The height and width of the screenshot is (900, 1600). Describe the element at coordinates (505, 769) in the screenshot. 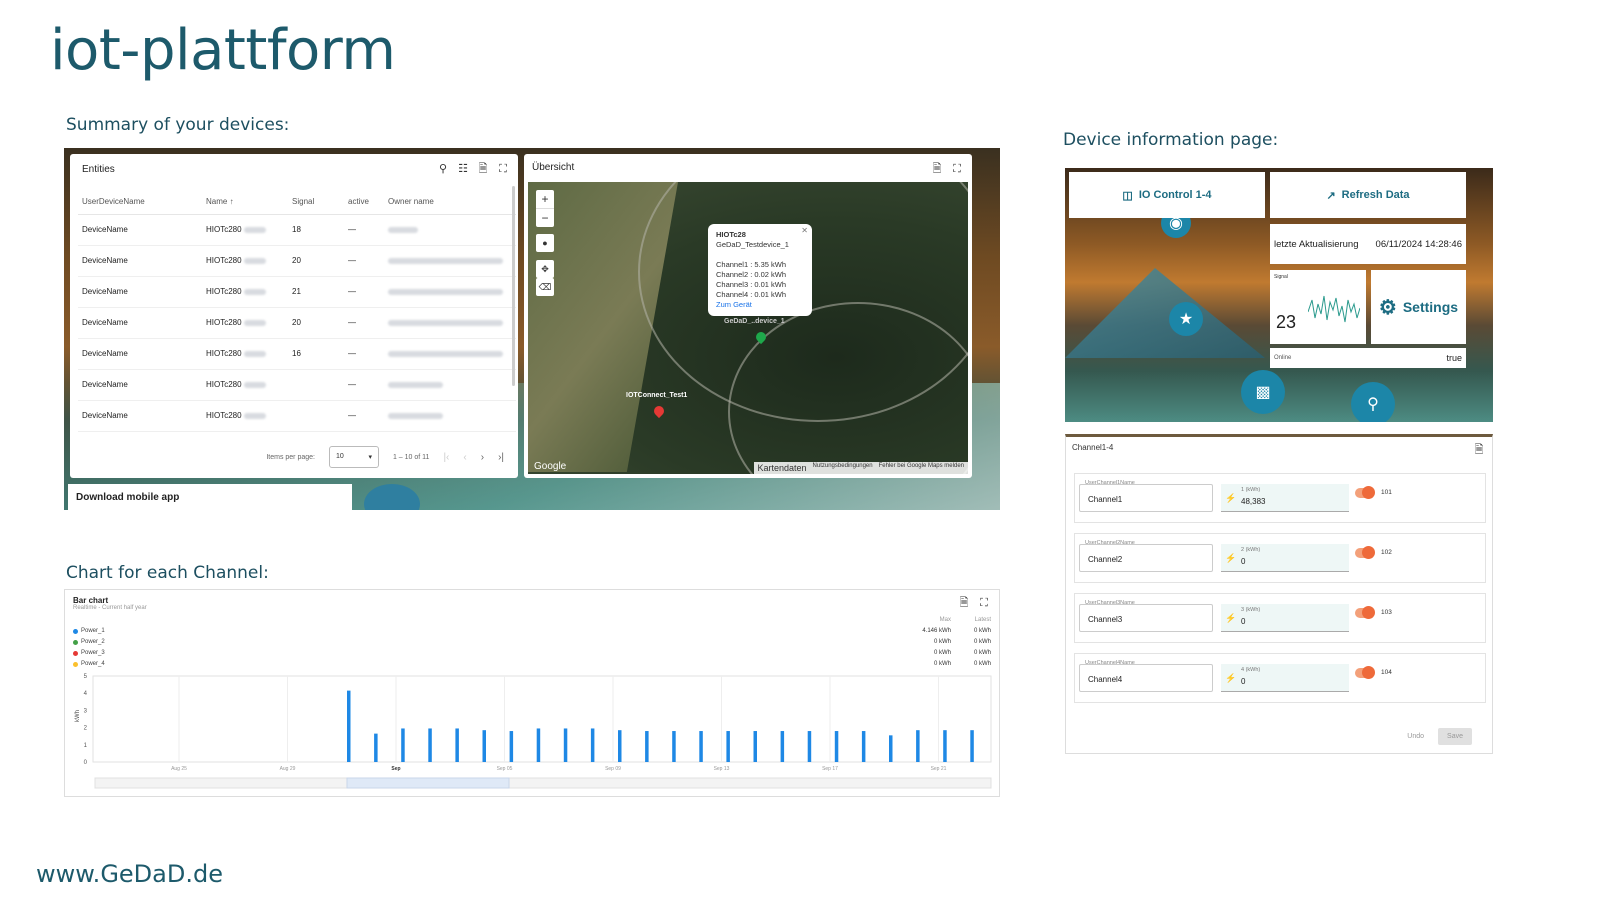

I see `x-tick-label: Sep 05` at that location.